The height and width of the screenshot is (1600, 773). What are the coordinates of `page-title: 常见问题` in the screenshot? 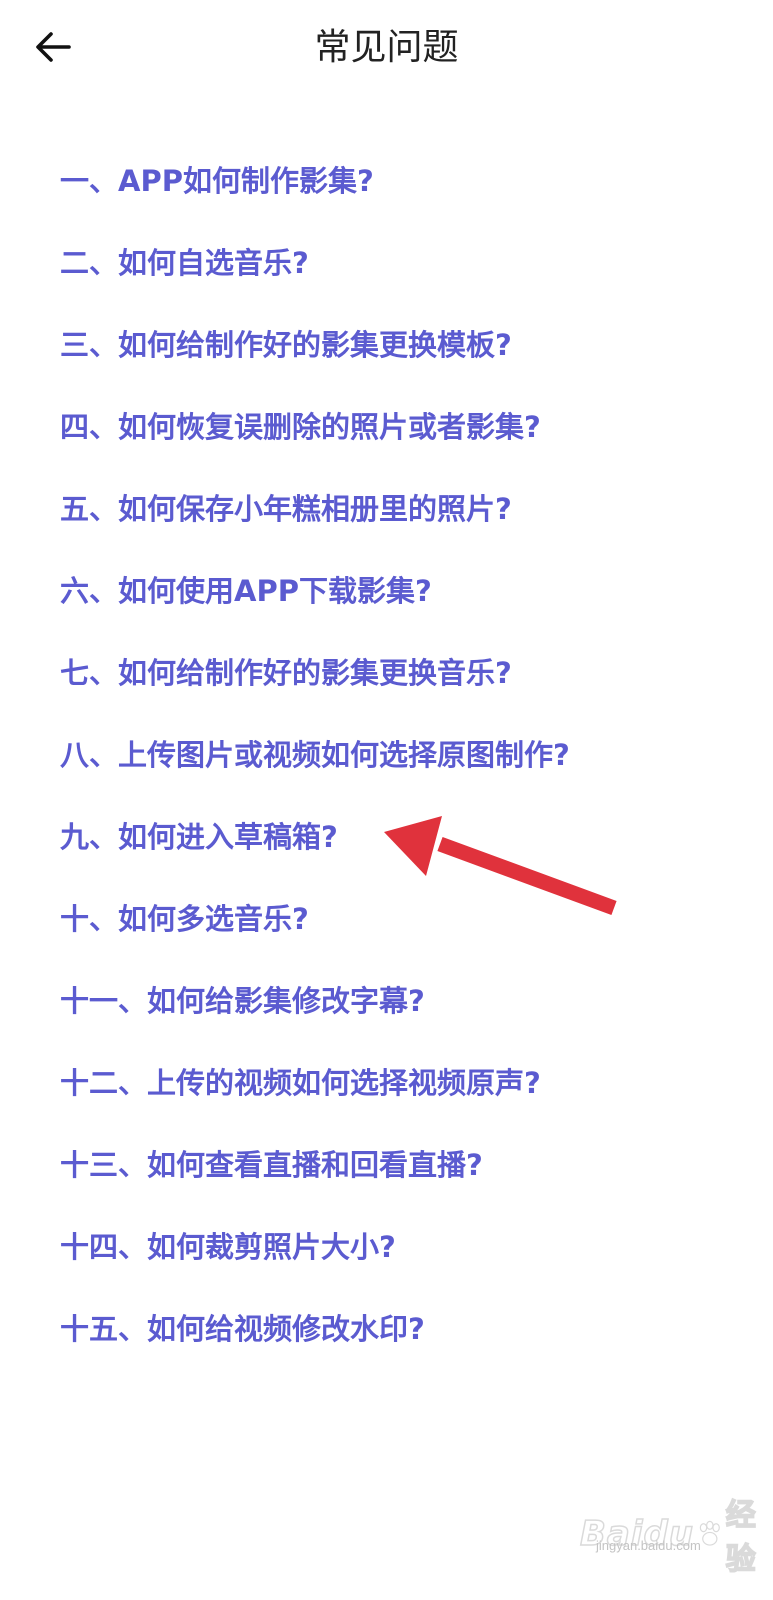 It's located at (386, 47).